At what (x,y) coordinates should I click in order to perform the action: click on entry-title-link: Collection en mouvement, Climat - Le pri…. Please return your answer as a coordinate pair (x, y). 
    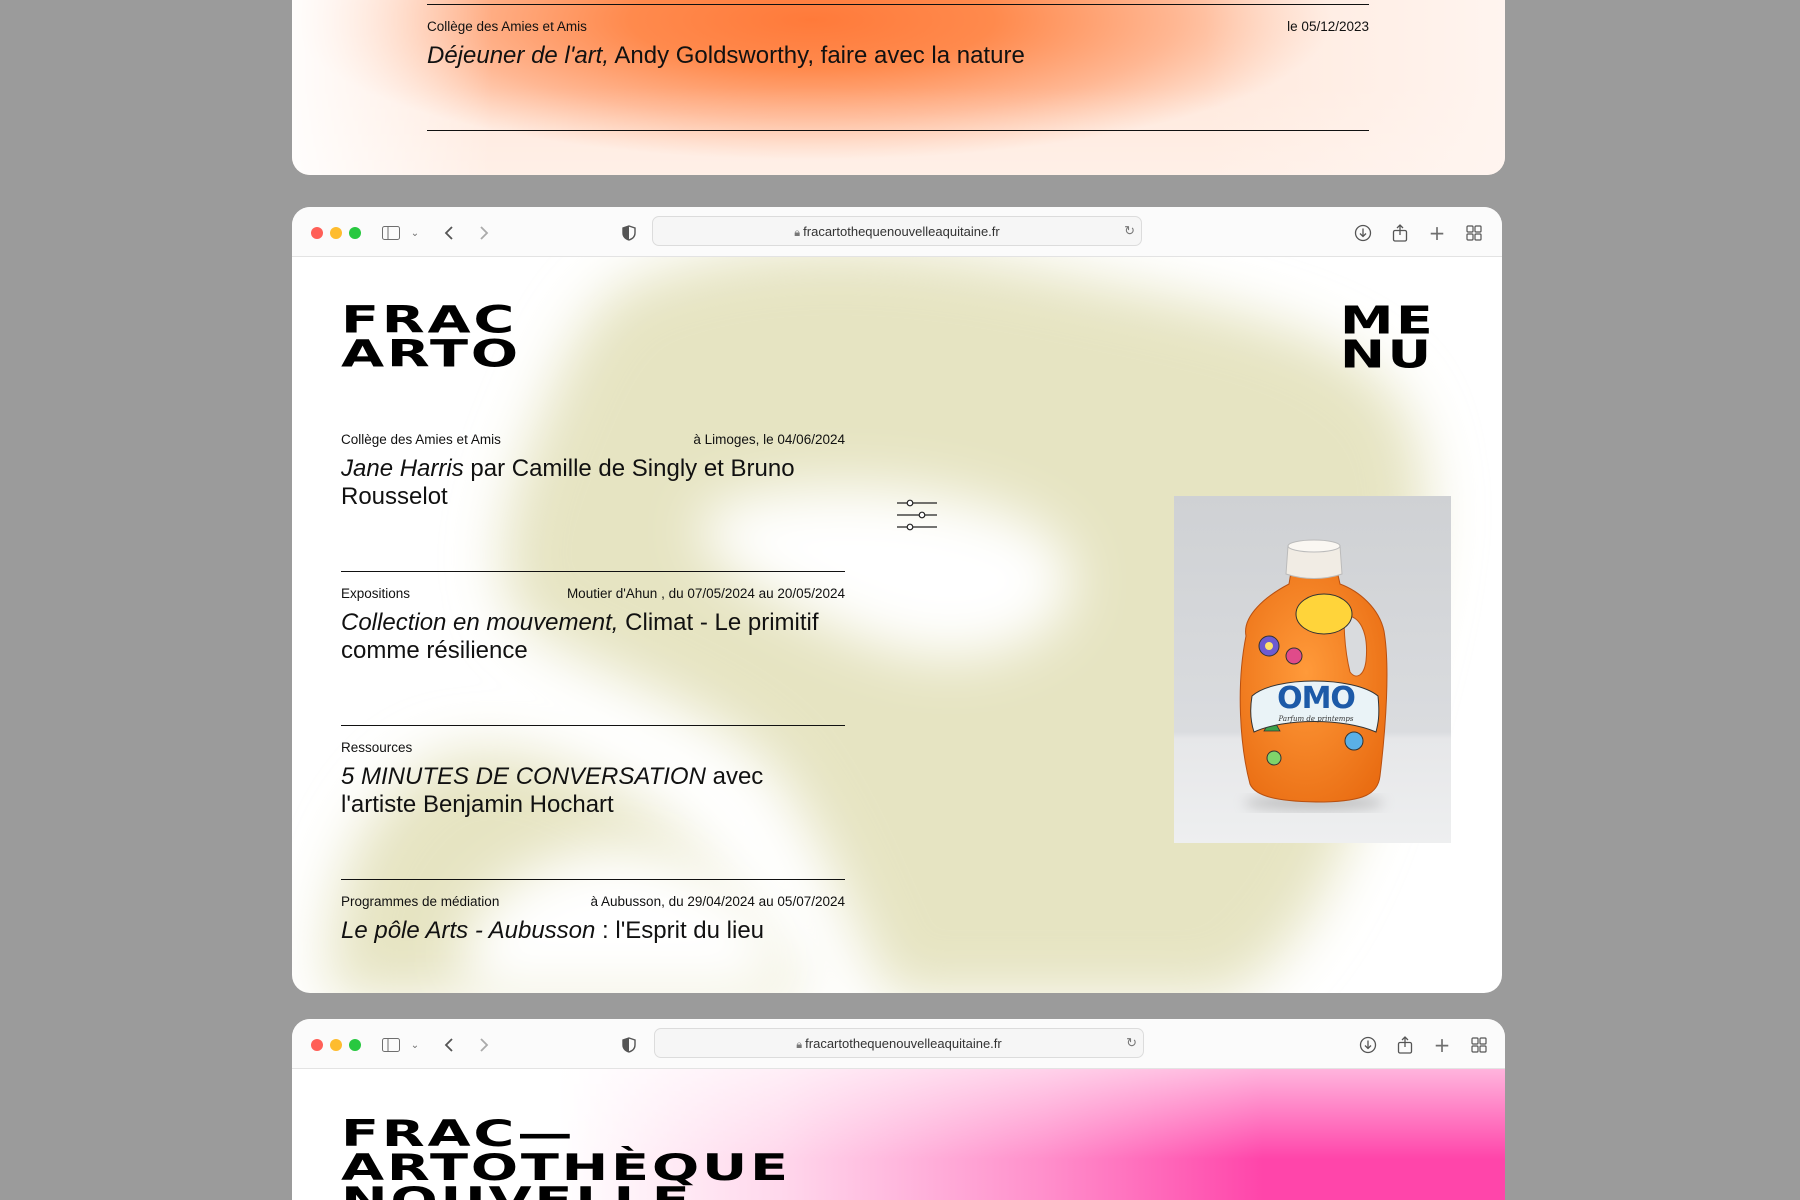
    Looking at the image, I should click on (593, 637).